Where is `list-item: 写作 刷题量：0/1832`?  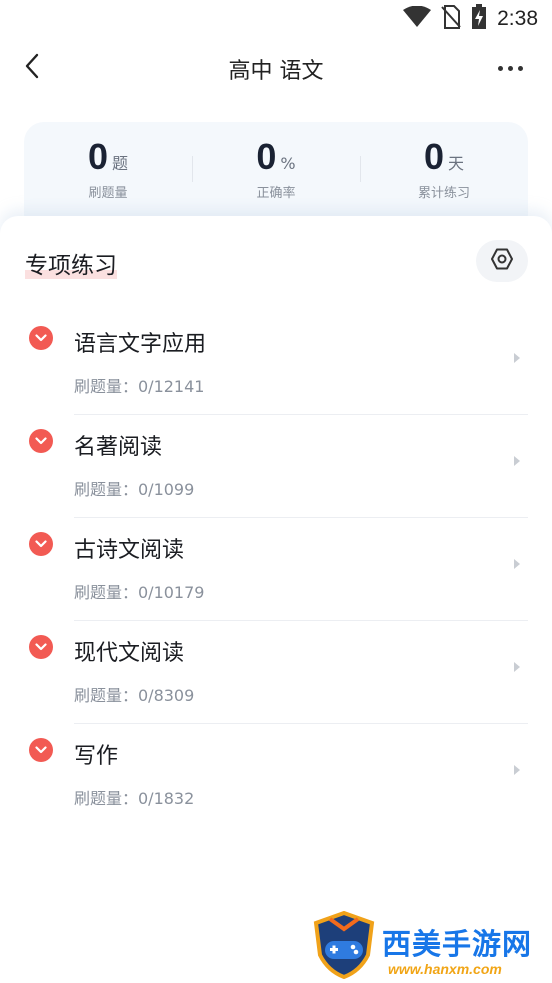 list-item: 写作 刷题量：0/1832 is located at coordinates (276, 775).